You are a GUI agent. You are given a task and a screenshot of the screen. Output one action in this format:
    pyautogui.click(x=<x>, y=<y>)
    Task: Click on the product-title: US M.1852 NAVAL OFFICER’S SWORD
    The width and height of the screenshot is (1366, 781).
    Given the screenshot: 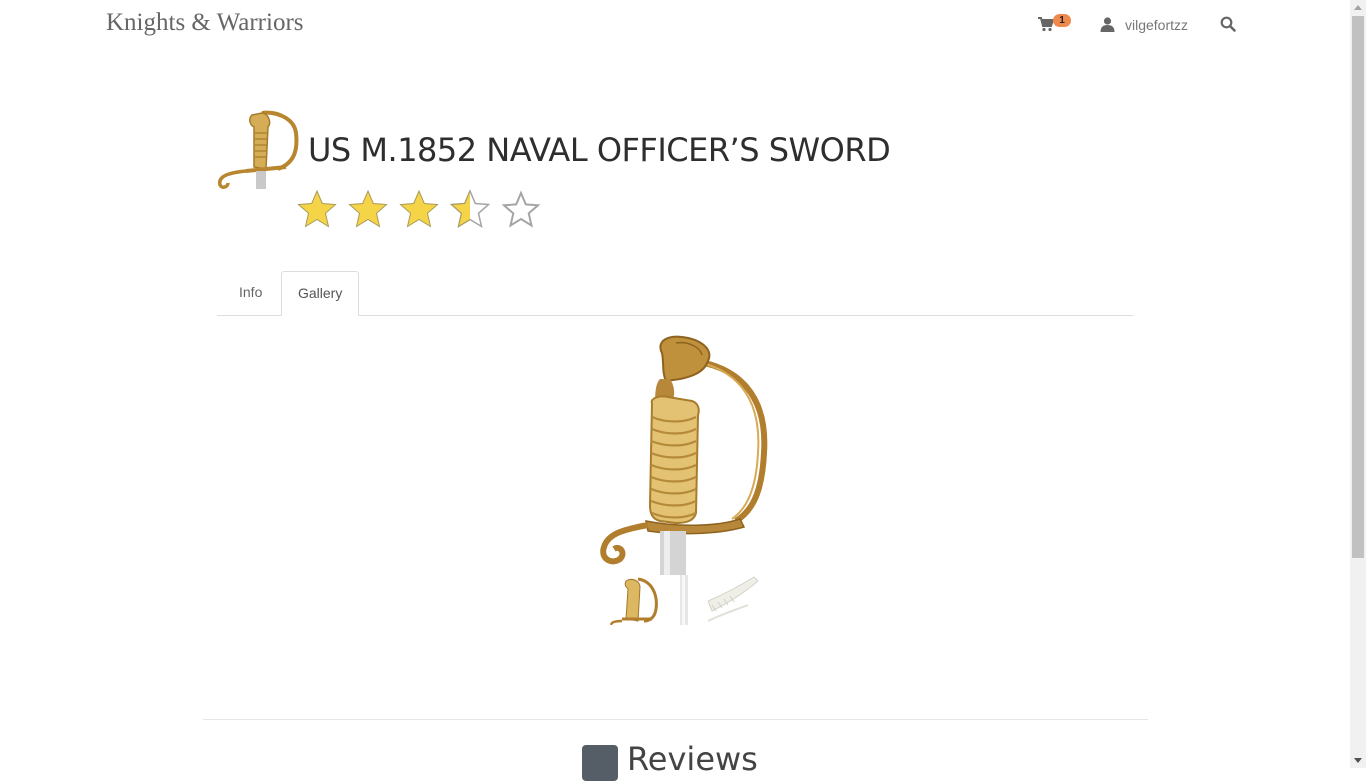 What is the action you would take?
    pyautogui.click(x=599, y=150)
    